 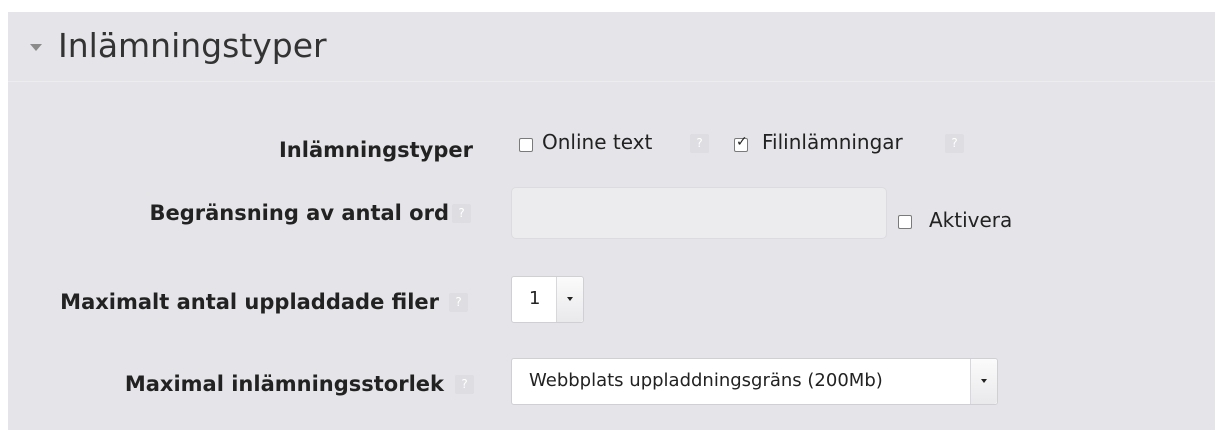 I want to click on max-files-label: Maximalt antal uppladdade filer, so click(x=249, y=302).